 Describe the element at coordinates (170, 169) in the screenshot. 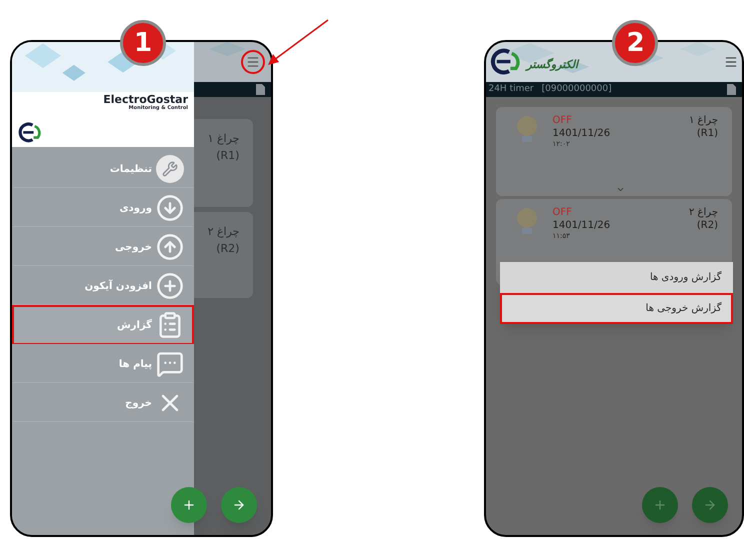

I see `wrench-icon` at that location.